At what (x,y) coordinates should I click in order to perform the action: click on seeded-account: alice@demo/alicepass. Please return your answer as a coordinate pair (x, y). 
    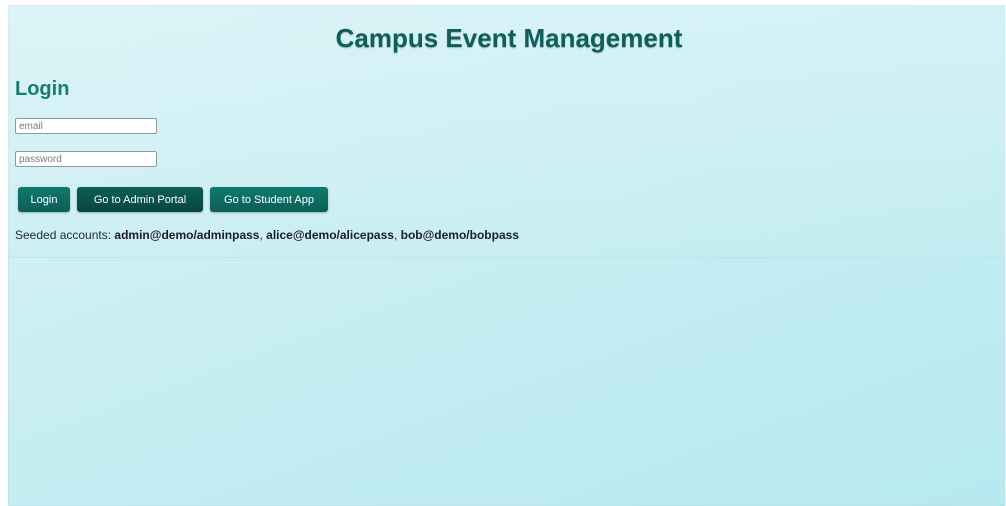
    Looking at the image, I should click on (330, 235).